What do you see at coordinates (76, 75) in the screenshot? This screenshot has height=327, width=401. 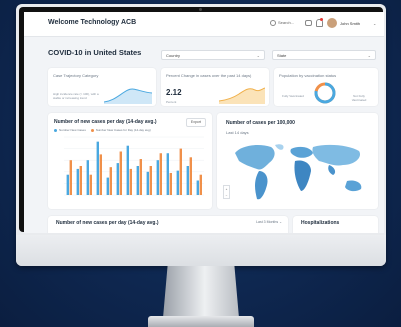 I see `trajectory-label: Case Trajectory Category` at bounding box center [76, 75].